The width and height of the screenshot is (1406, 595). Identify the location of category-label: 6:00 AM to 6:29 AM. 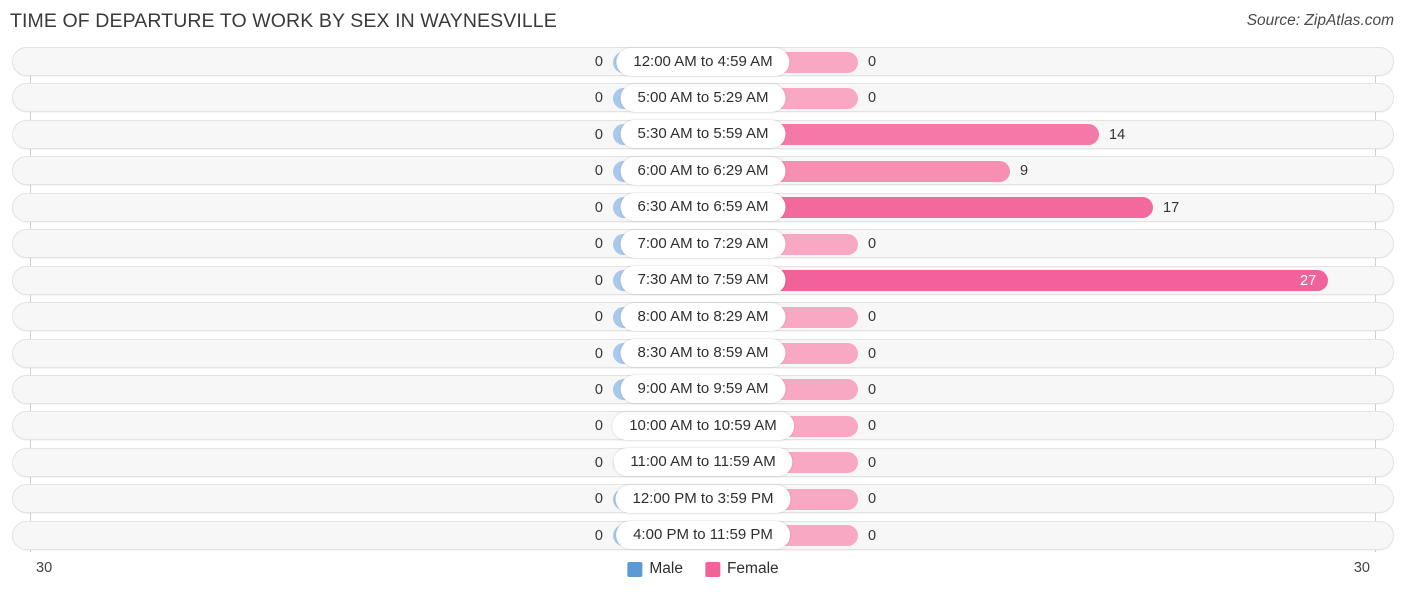
(703, 170).